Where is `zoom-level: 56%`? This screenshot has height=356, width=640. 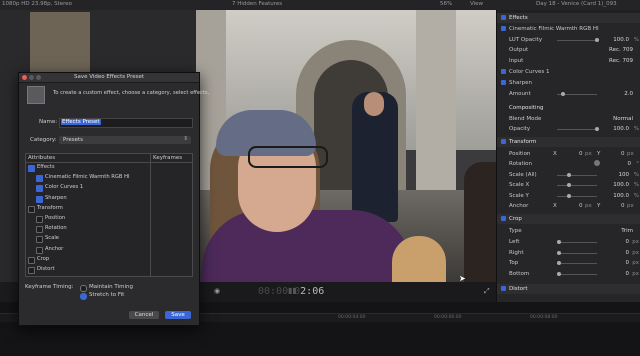 zoom-level: 56% is located at coordinates (446, 4).